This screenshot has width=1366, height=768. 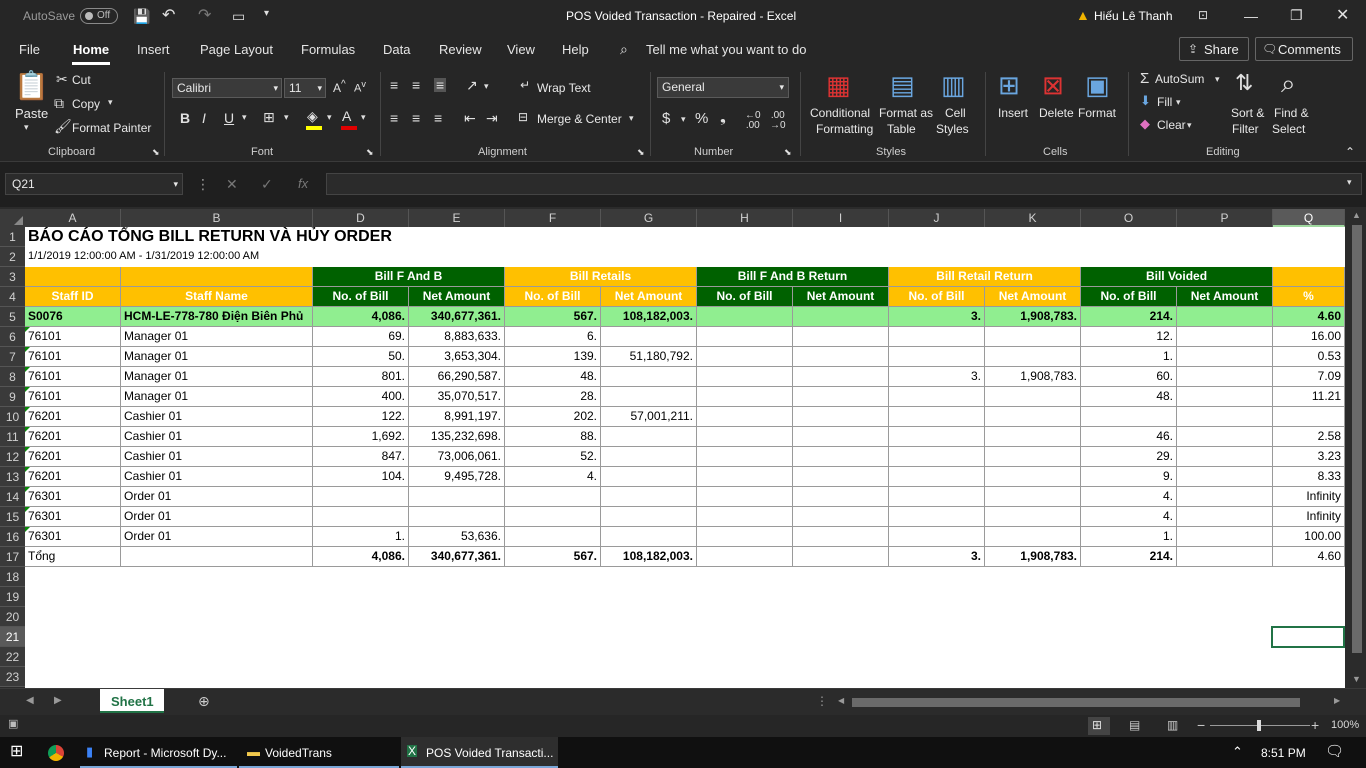 What do you see at coordinates (153, 49) in the screenshot?
I see `tab-insert: Insert` at bounding box center [153, 49].